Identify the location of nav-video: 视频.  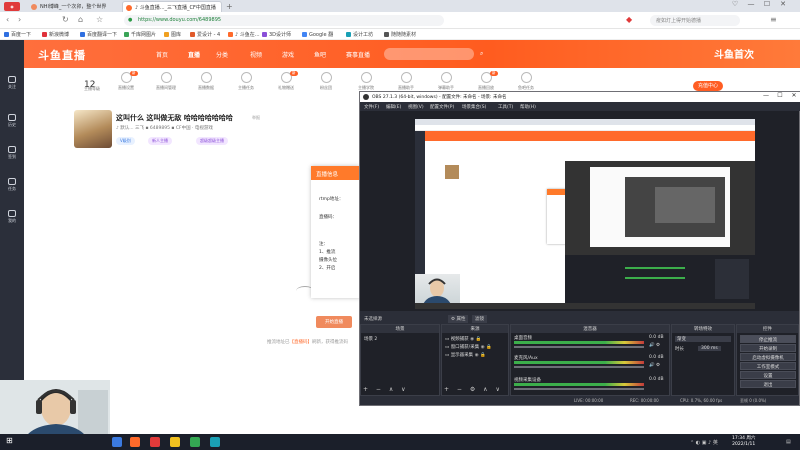
(256, 54).